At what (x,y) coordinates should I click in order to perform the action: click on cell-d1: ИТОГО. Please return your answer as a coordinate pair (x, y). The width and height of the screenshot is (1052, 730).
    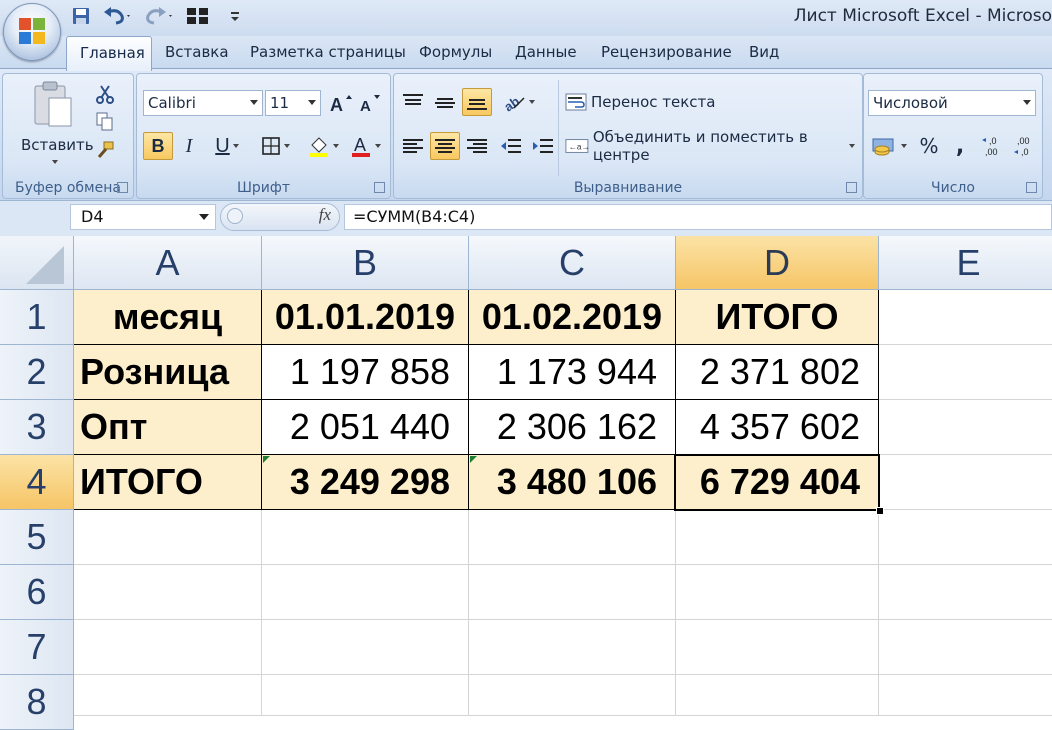
    Looking at the image, I should click on (777, 317).